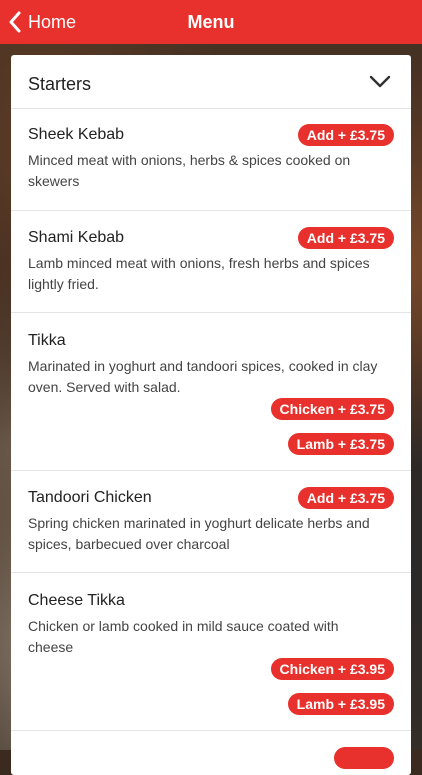 This screenshot has width=422, height=775. Describe the element at coordinates (47, 340) in the screenshot. I see `item-name: Tikka` at that location.